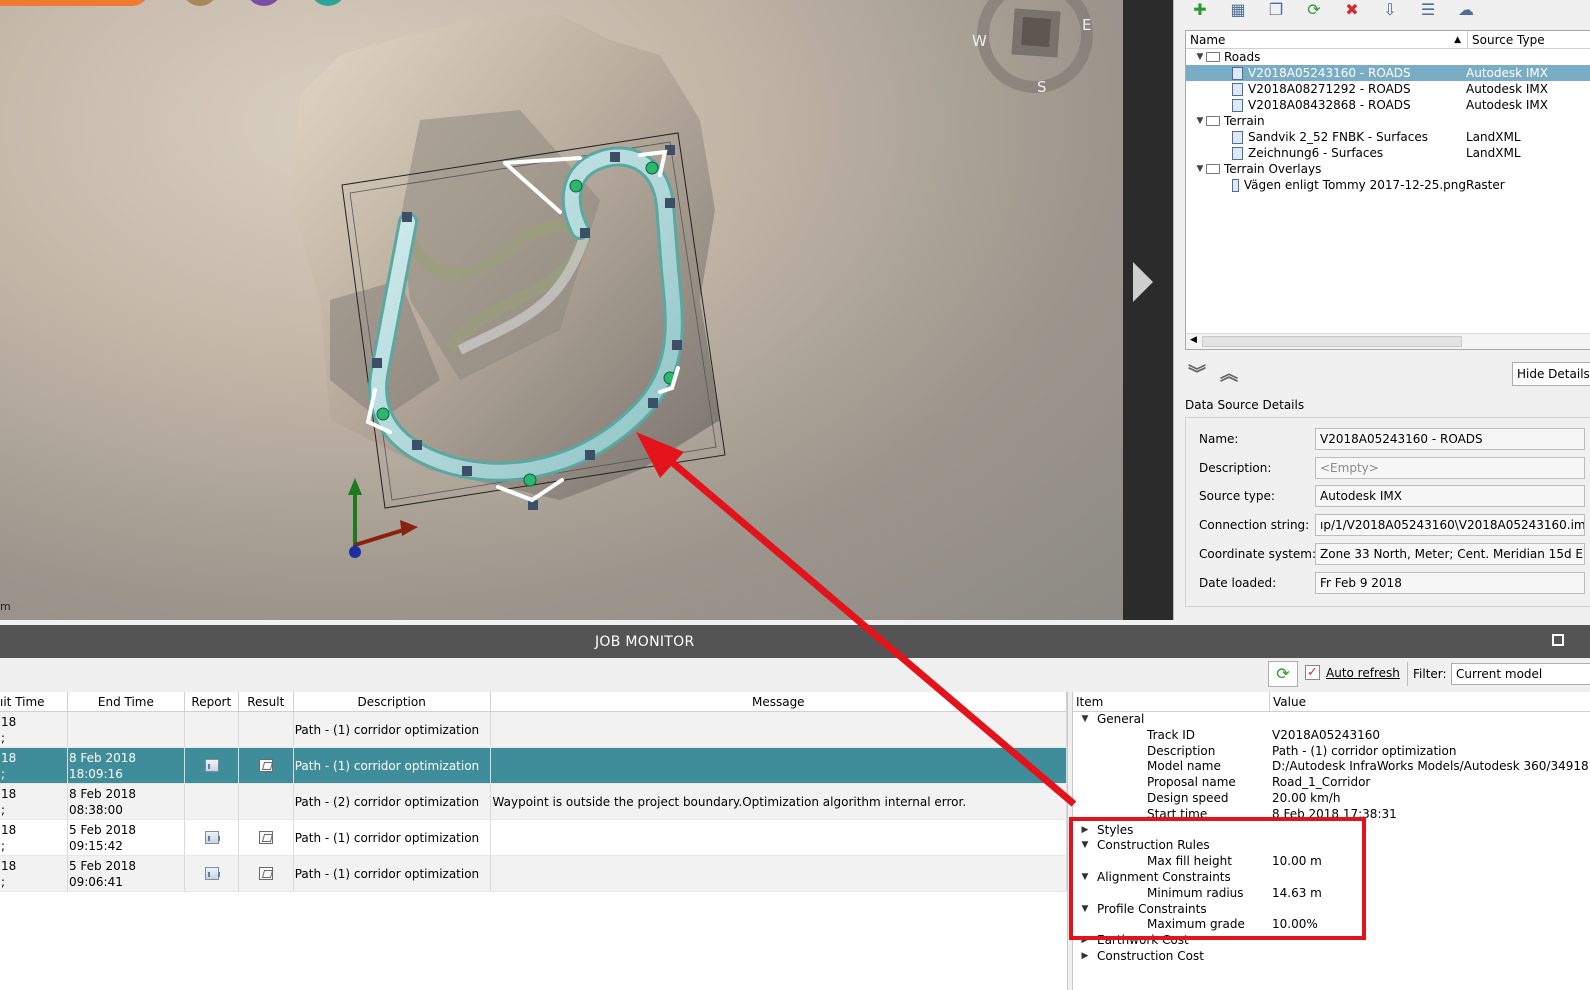 The width and height of the screenshot is (1590, 990). Describe the element at coordinates (1450, 525) in the screenshot. I see `connection-string-field: ıp/1/V2018A05243160\V2018A05243160.imx` at that location.